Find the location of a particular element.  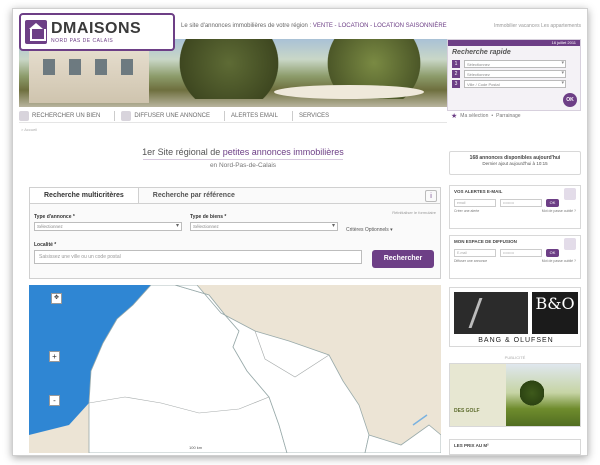

nav-rechercher: RECHERCHER UN BIEN is located at coordinates (59, 115).